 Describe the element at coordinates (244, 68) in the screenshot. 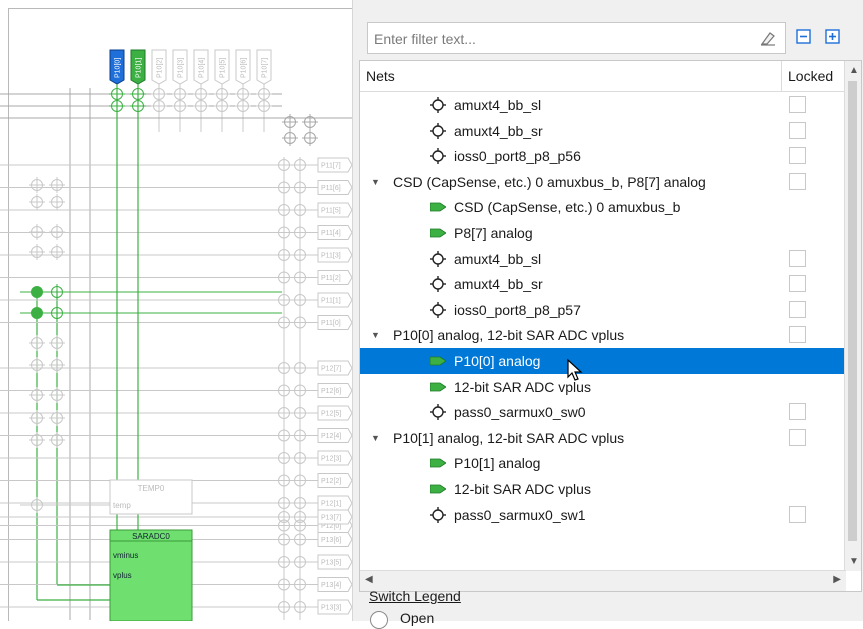

I see `svg-text: P10[6]` at that location.